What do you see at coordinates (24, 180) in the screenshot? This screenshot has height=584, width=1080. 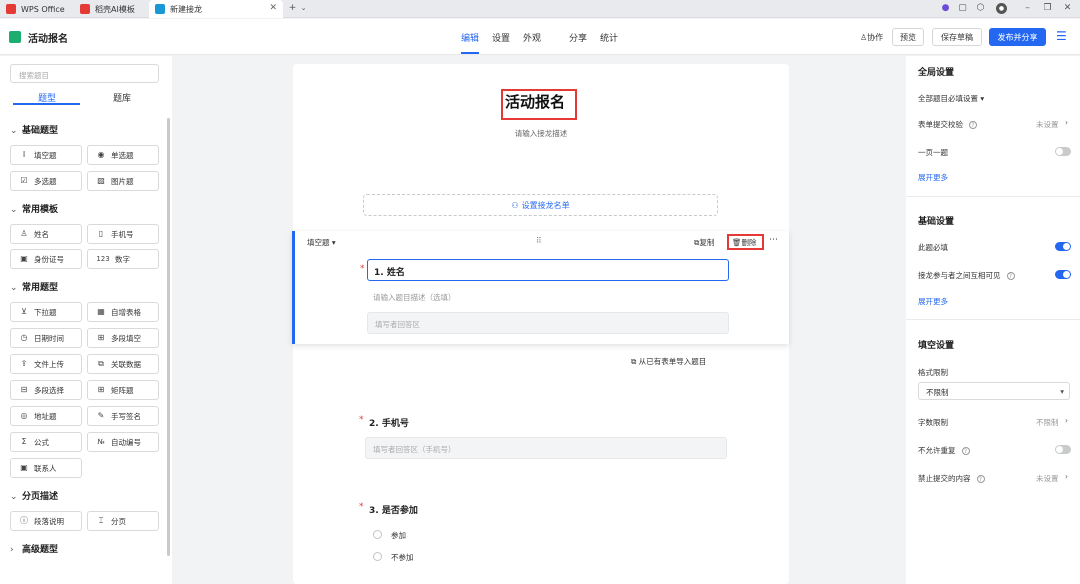 I see `checkbox-icon: ☑` at bounding box center [24, 180].